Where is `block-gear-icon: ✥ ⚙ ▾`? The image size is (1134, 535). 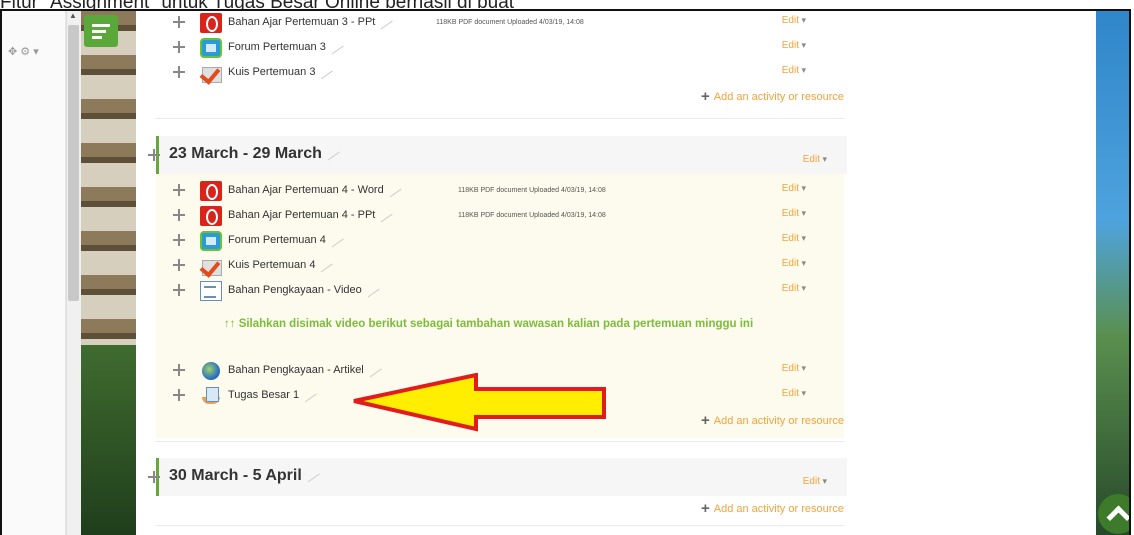 block-gear-icon: ✥ ⚙ ▾ is located at coordinates (23, 51).